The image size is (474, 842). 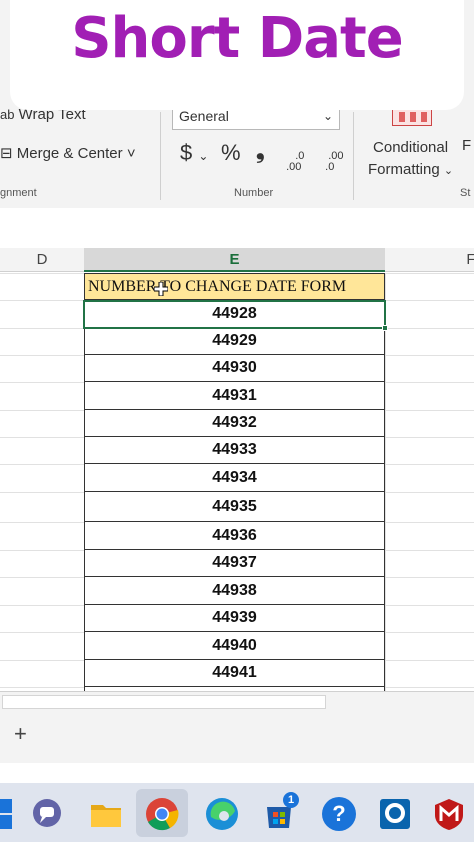 What do you see at coordinates (234, 563) in the screenshot?
I see `table-row: 44937` at bounding box center [234, 563].